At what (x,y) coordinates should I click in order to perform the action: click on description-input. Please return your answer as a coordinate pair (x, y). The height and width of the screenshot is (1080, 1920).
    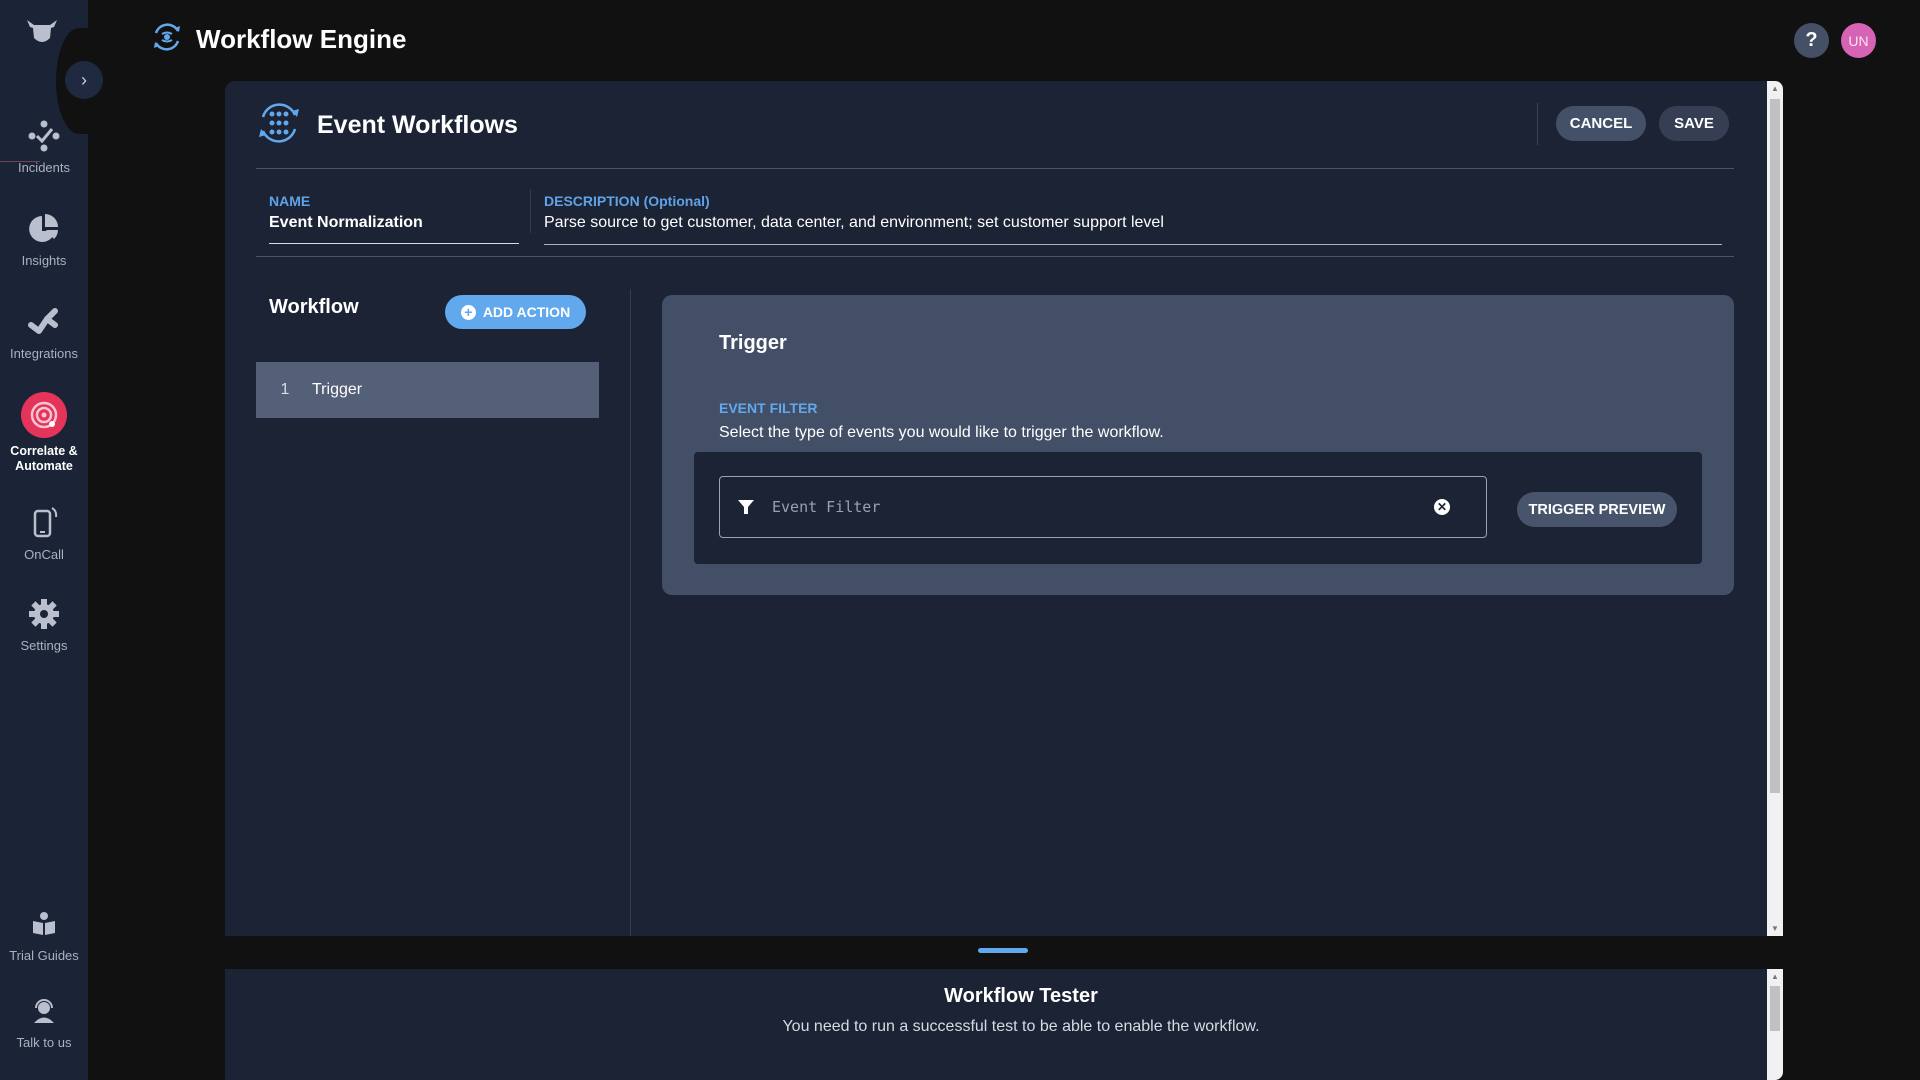
    Looking at the image, I should click on (1133, 223).